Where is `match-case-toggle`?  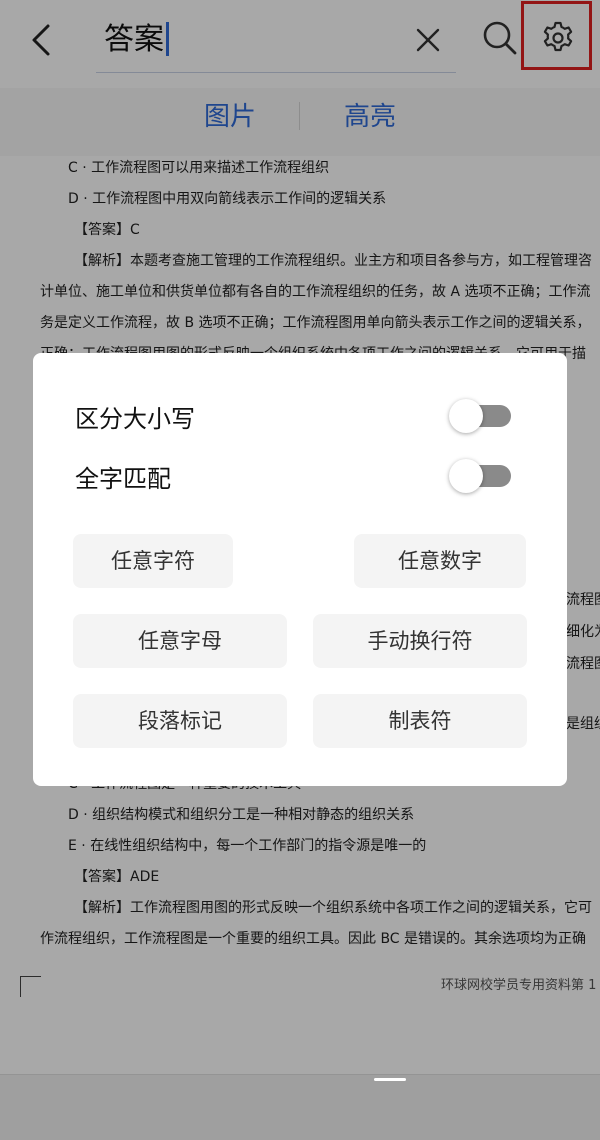
match-case-toggle is located at coordinates (481, 416).